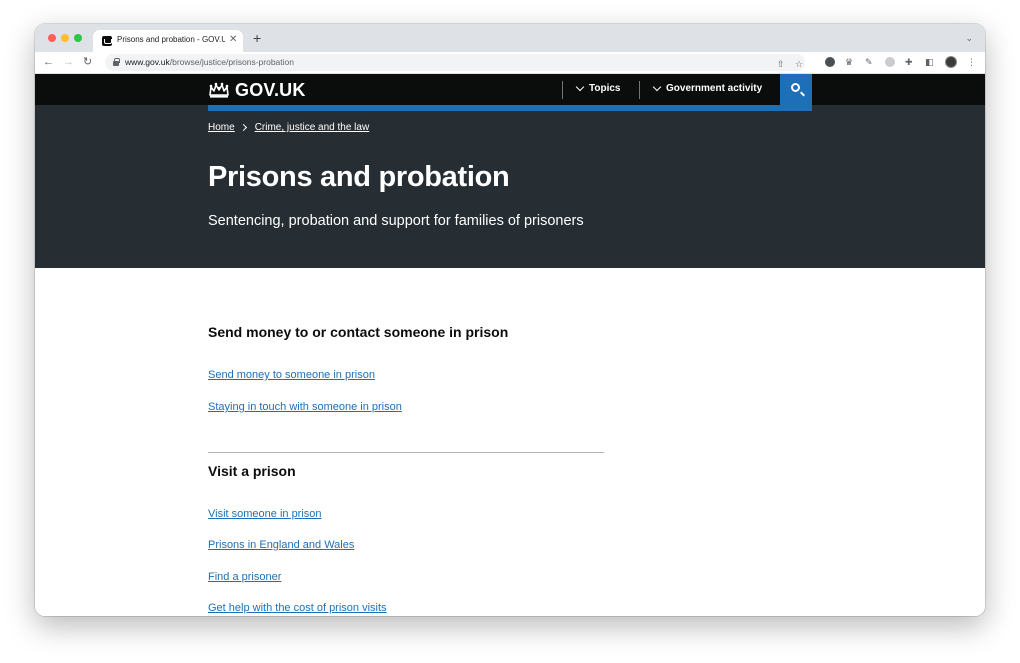 Image resolution: width=1020 pixels, height=663 pixels. I want to click on section-divider, so click(406, 452).